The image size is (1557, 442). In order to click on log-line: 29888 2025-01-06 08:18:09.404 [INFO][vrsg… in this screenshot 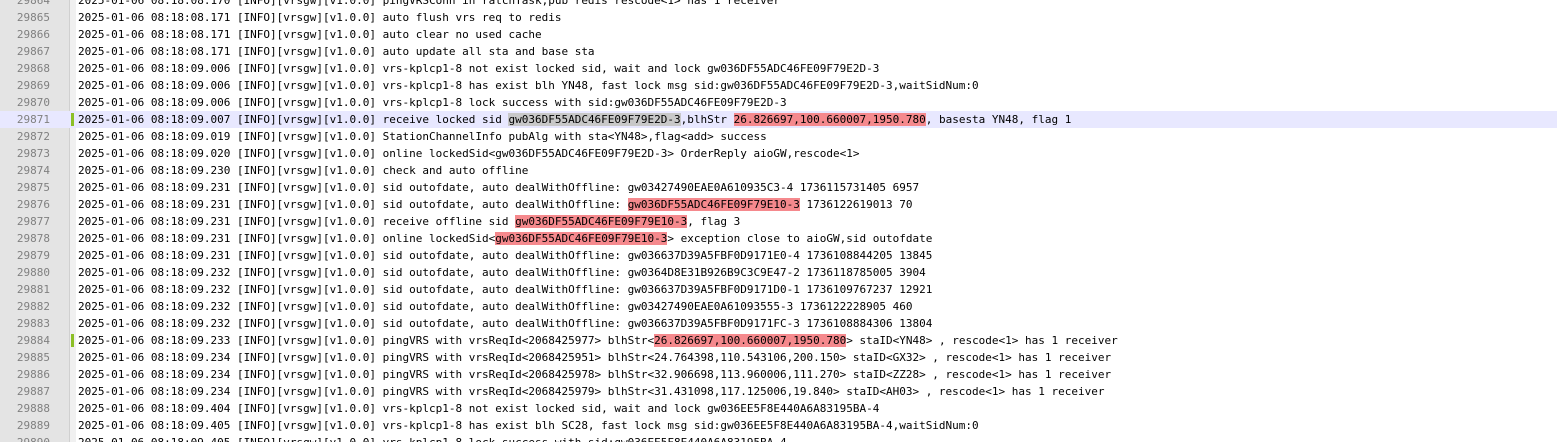, I will do `click(778, 408)`.